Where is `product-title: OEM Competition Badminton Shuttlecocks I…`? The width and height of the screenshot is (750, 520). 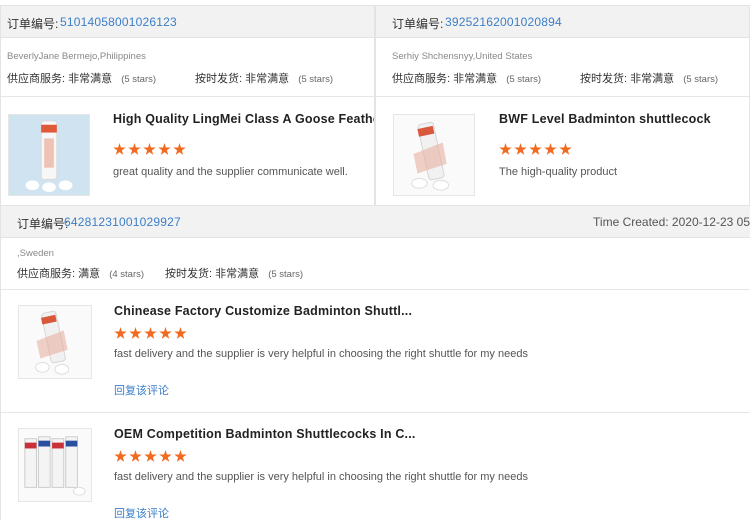
product-title: OEM Competition Badminton Shuttlecocks I… is located at coordinates (304, 434).